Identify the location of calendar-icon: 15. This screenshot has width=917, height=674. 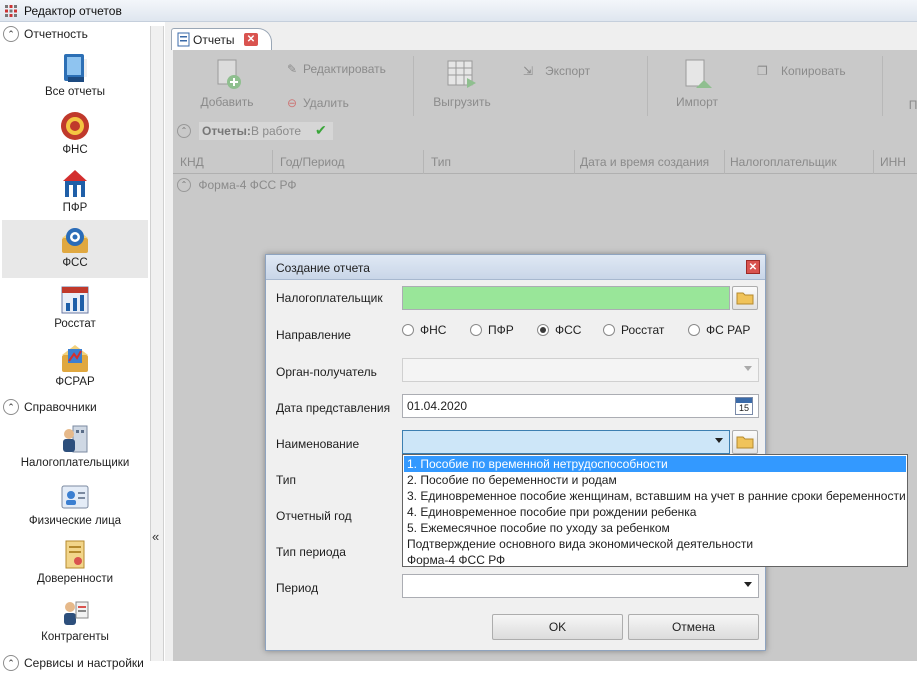
(744, 406).